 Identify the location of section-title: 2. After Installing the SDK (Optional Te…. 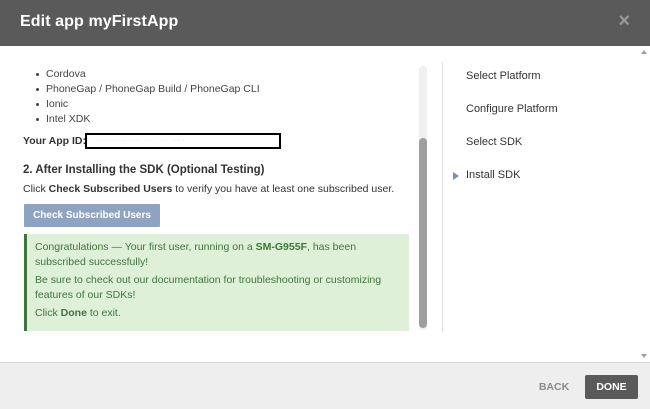
(144, 170).